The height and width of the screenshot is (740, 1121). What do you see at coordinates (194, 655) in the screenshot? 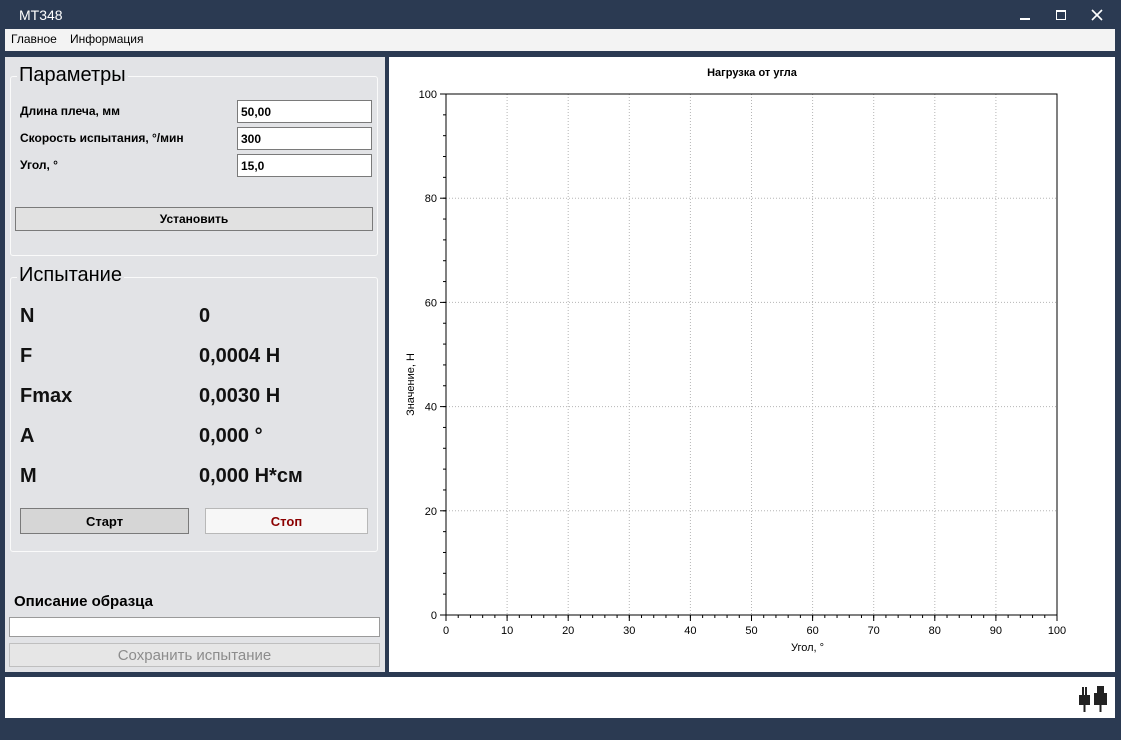
I see `save-test-button: Сохранить испытание` at bounding box center [194, 655].